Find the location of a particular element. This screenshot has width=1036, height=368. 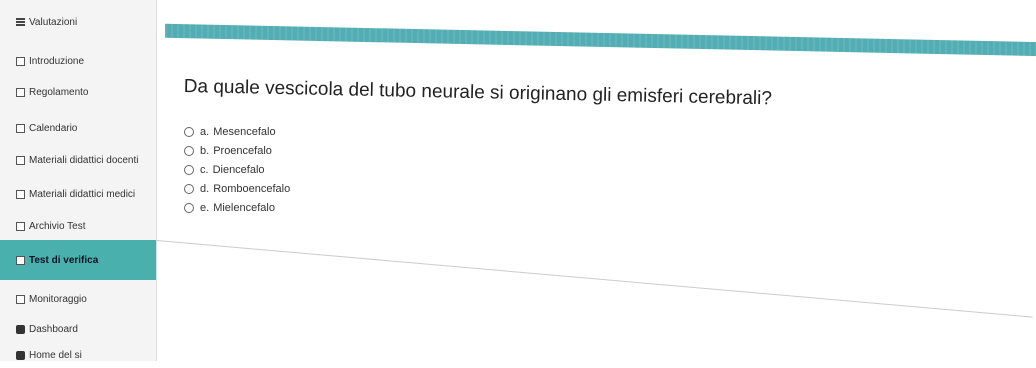

sidebar-item-label: Valutazioni is located at coordinates (53, 22).